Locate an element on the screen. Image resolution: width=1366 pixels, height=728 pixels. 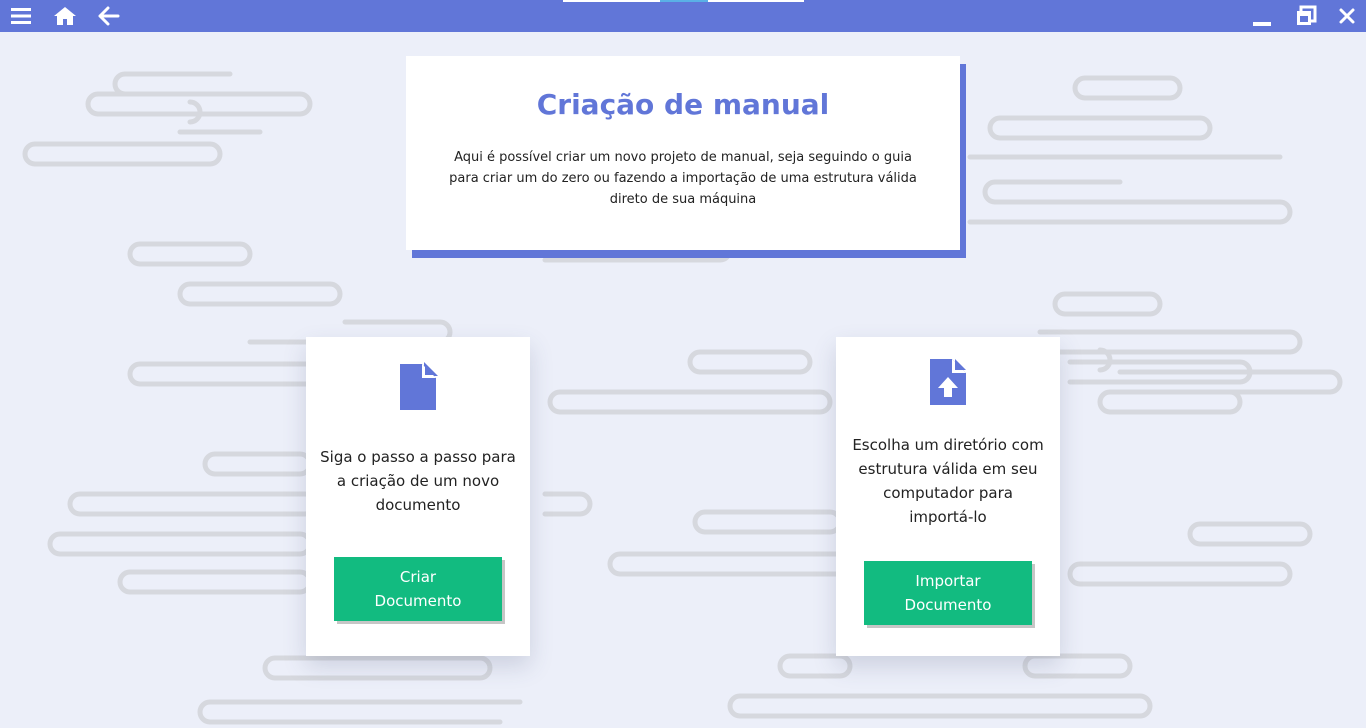
create-document-button: Criar Documento is located at coordinates (418, 589).